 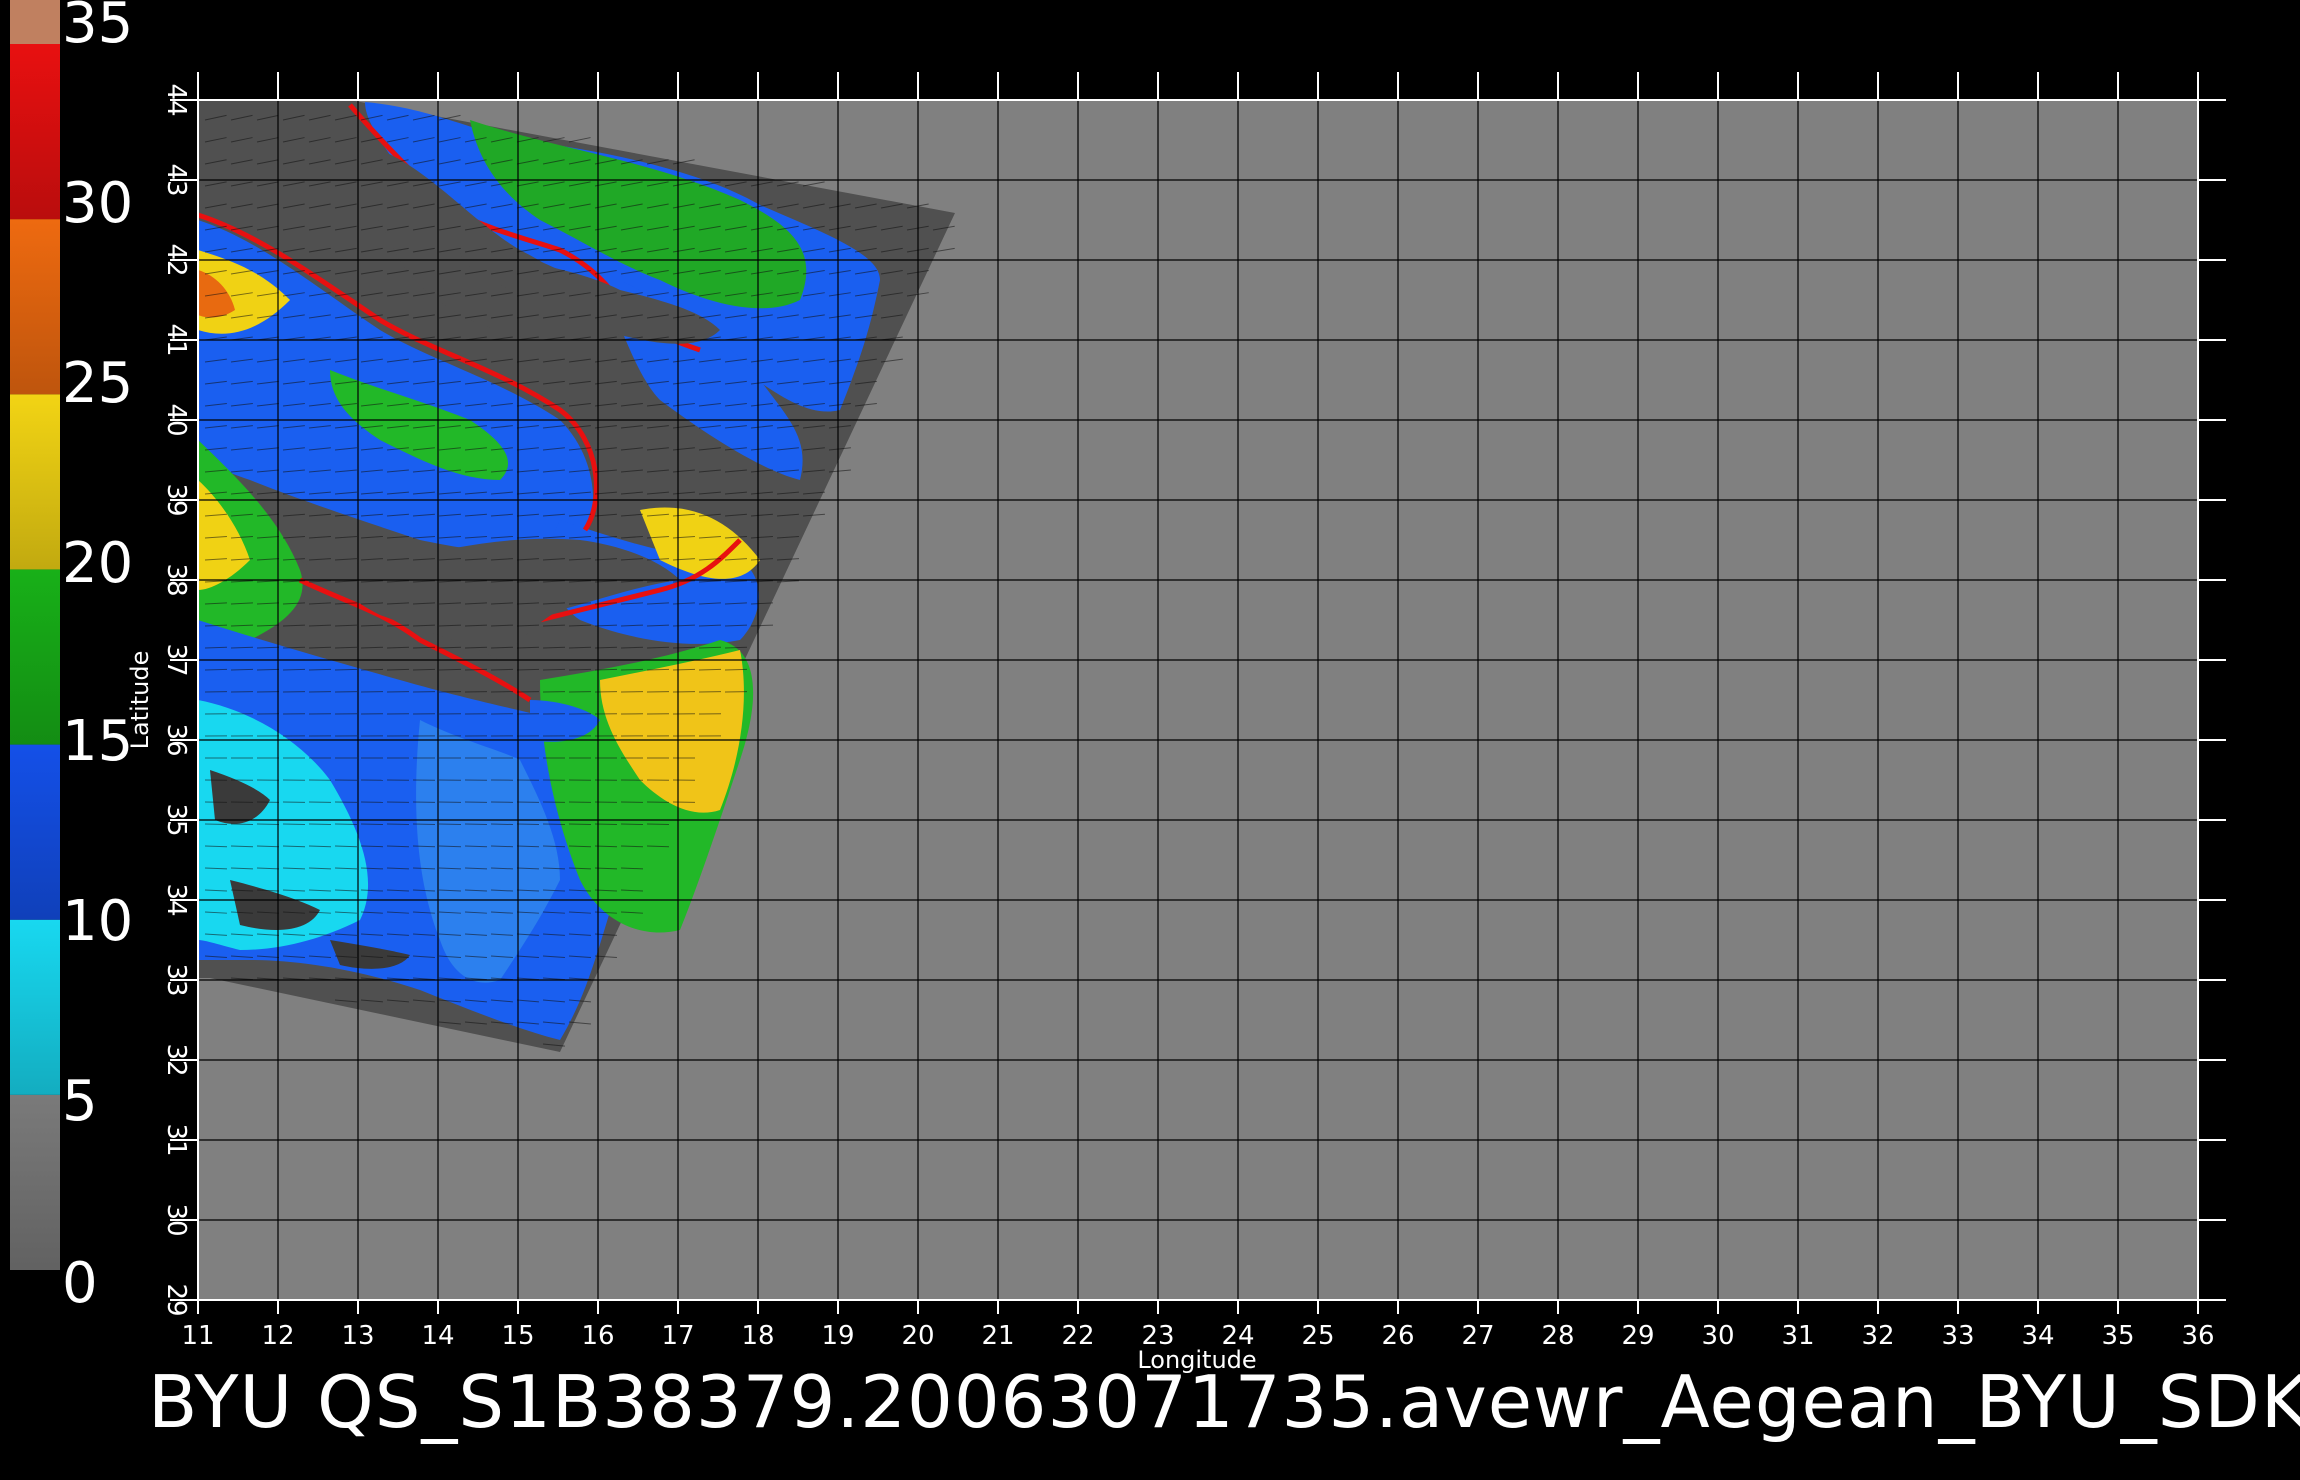 I want to click on lon-tick-label: 13, so click(x=357, y=1336).